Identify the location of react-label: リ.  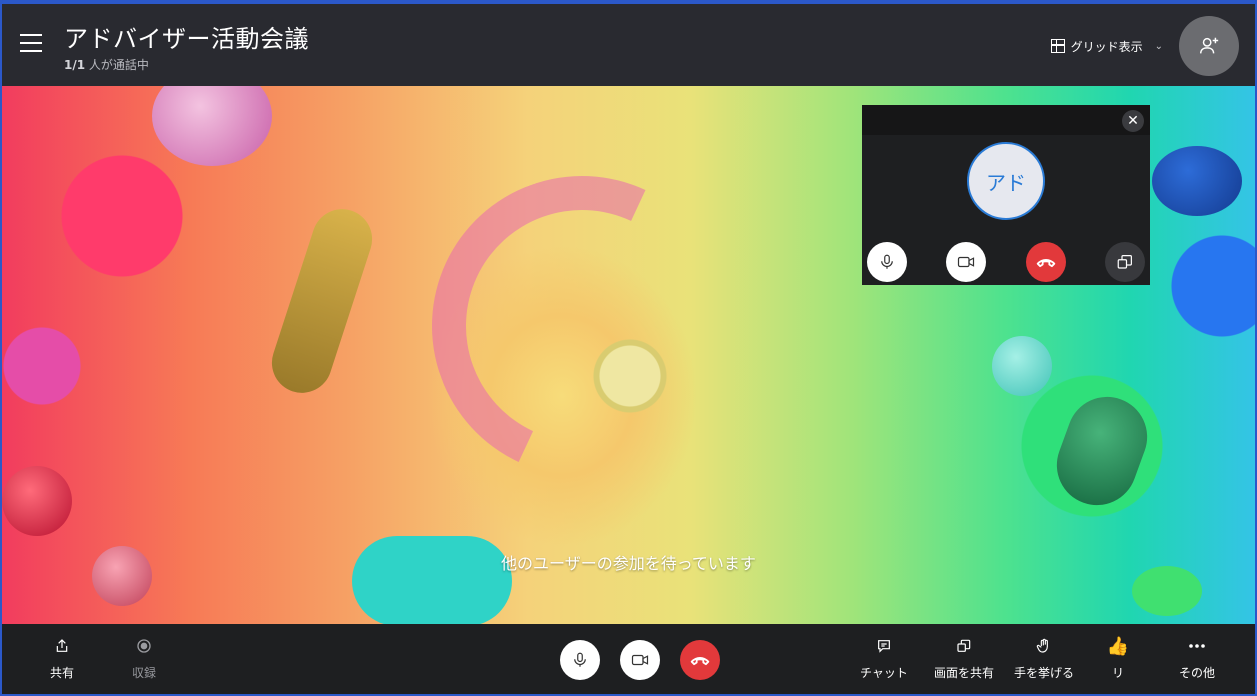
(1117, 673).